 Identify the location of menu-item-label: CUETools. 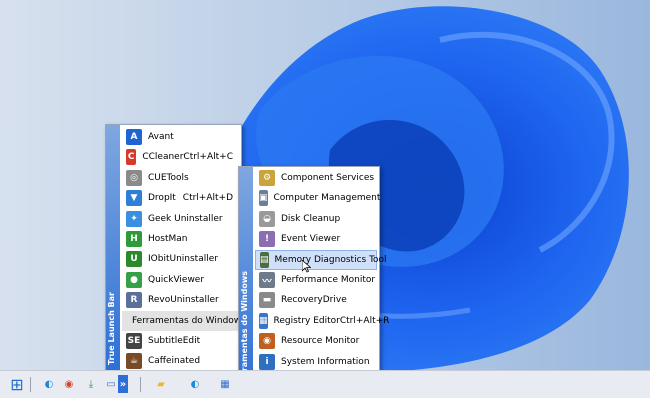
(168, 177).